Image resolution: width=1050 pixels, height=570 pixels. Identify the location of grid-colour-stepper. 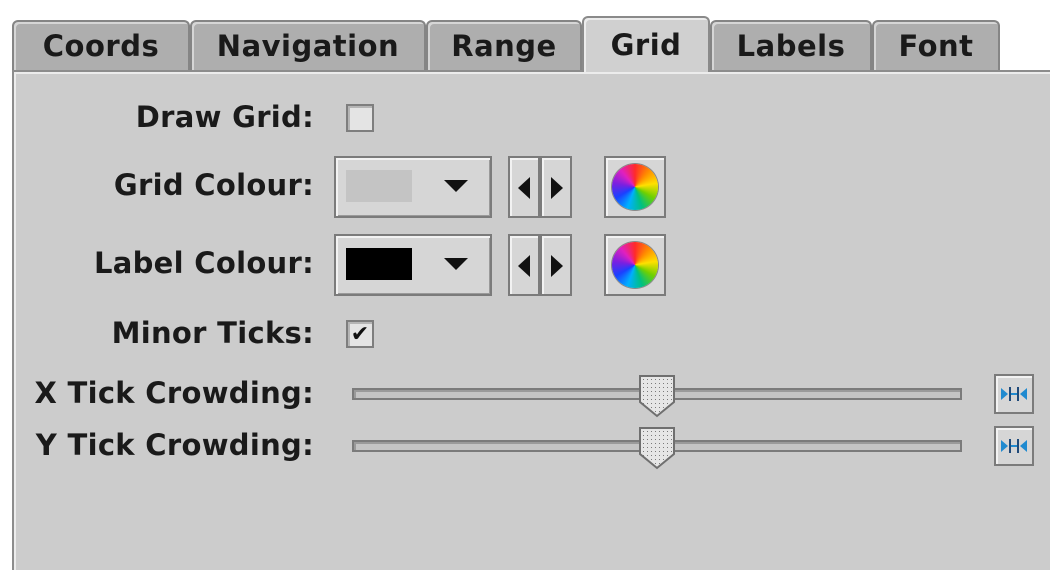
(540, 187).